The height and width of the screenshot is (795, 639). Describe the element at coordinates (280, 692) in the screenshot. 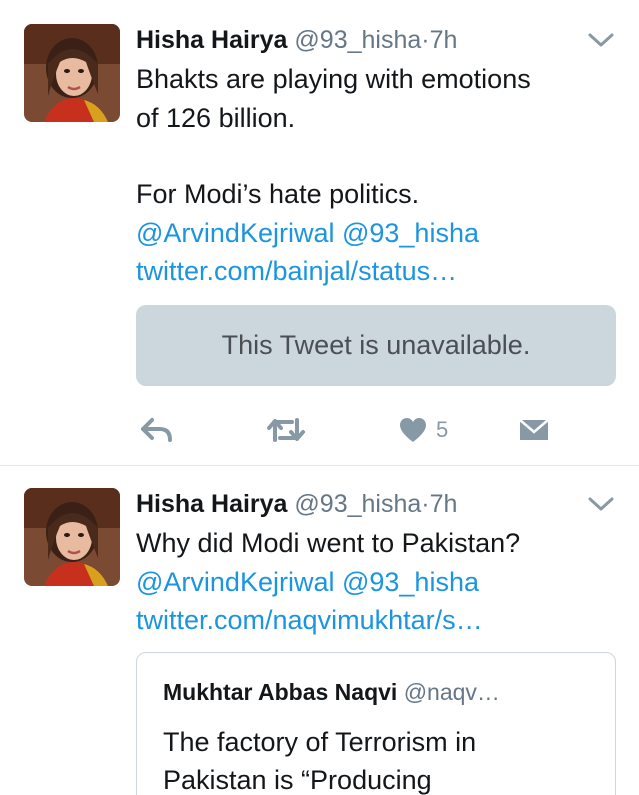

I see `quoted-author-name: Mukhtar Abbas Naqvi` at that location.